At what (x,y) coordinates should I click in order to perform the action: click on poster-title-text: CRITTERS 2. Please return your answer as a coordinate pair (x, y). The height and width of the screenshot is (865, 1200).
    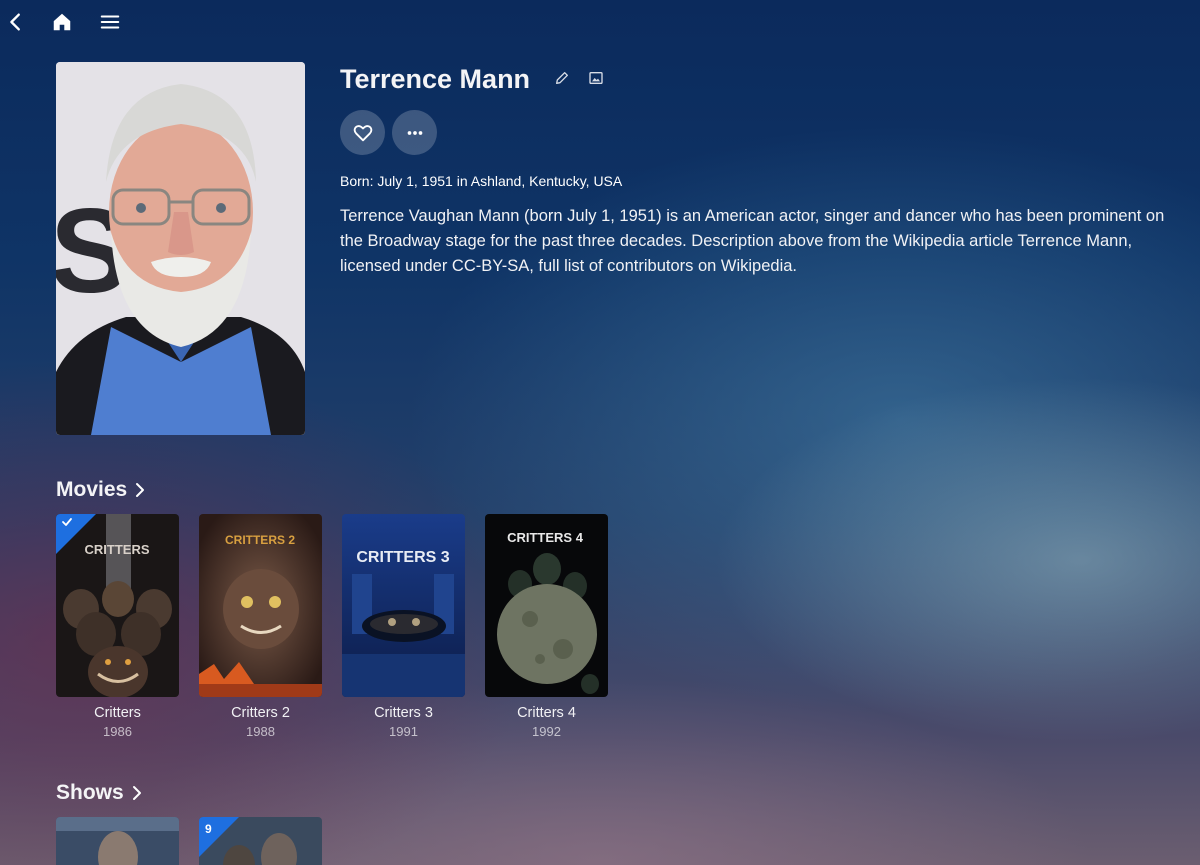
    Looking at the image, I should click on (260, 540).